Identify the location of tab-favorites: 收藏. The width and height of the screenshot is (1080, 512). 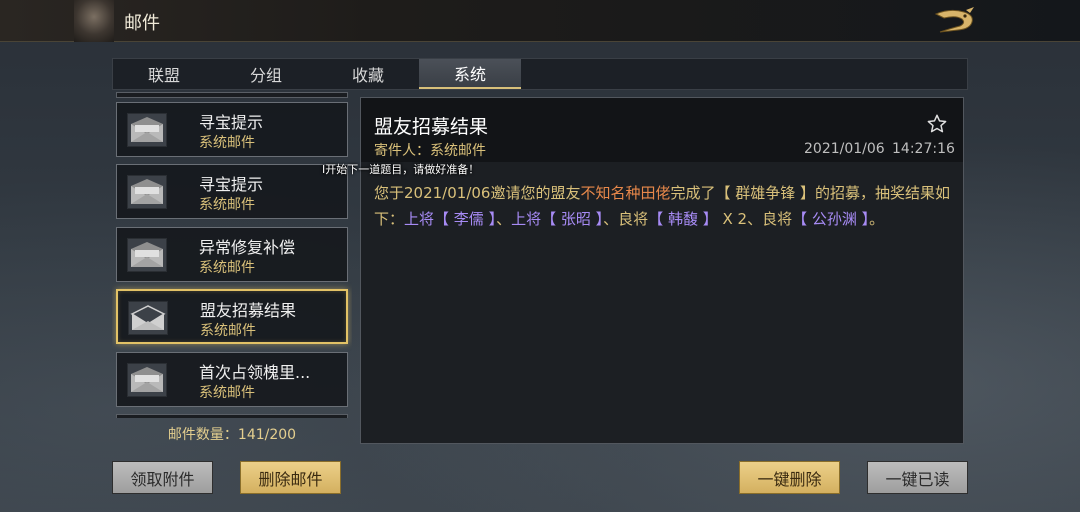
(368, 74).